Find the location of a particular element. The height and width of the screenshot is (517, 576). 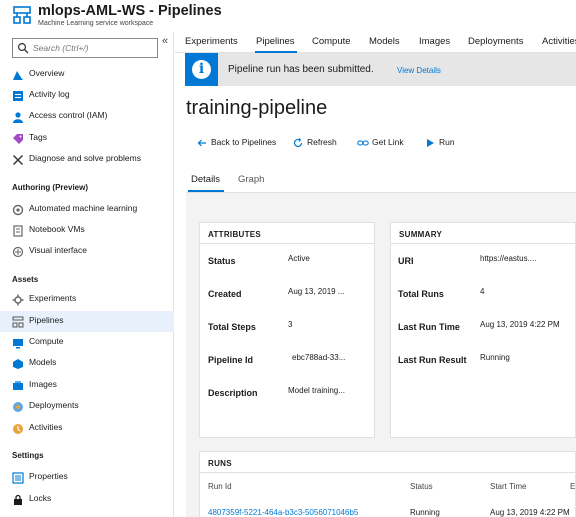

automl-icon is located at coordinates (18, 210).